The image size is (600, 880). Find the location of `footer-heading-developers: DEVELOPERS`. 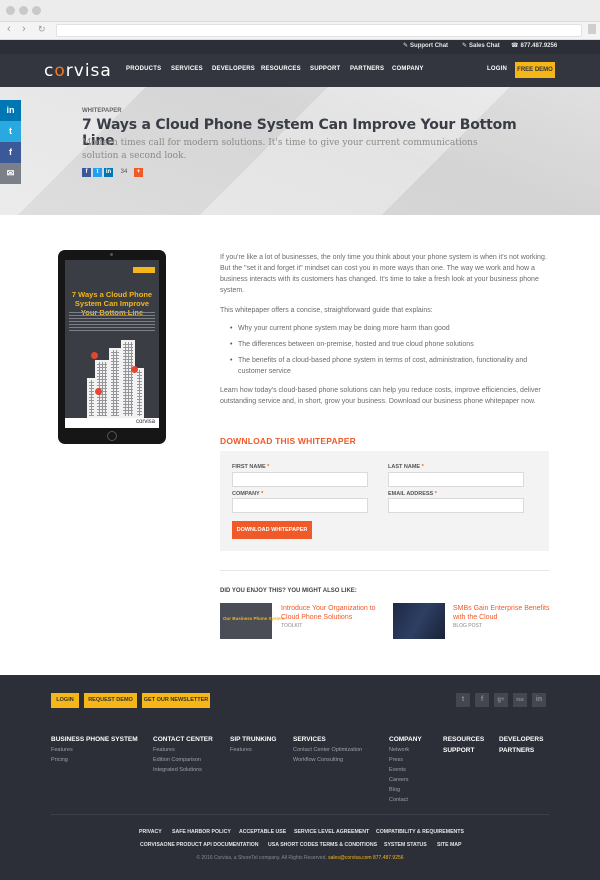

footer-heading-developers: DEVELOPERS is located at coordinates (521, 739).